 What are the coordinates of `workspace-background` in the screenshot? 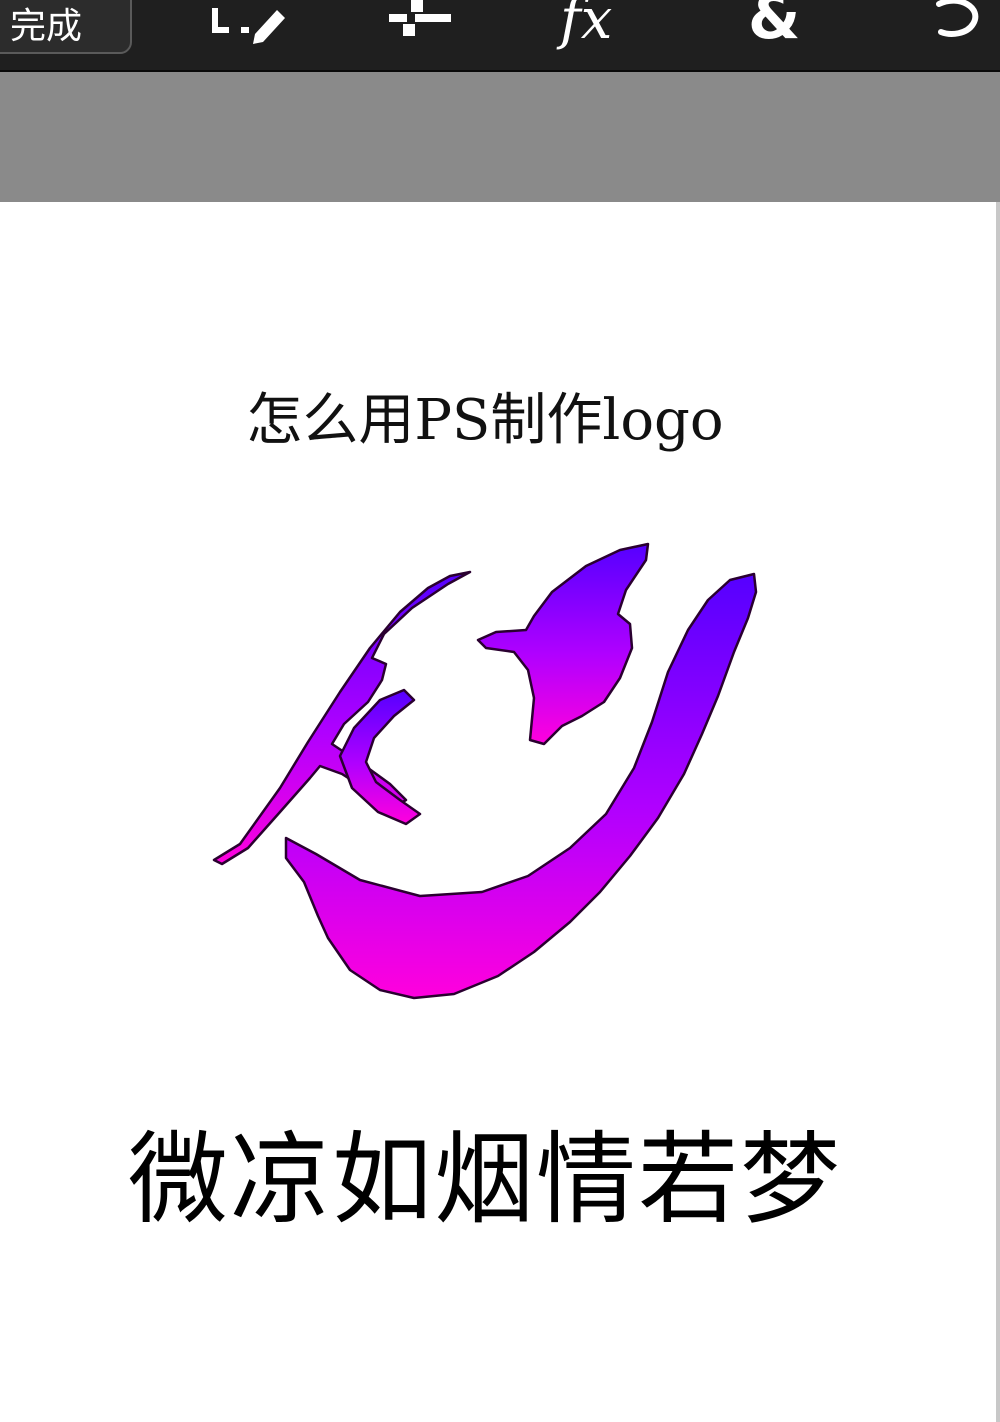 It's located at (500, 137).